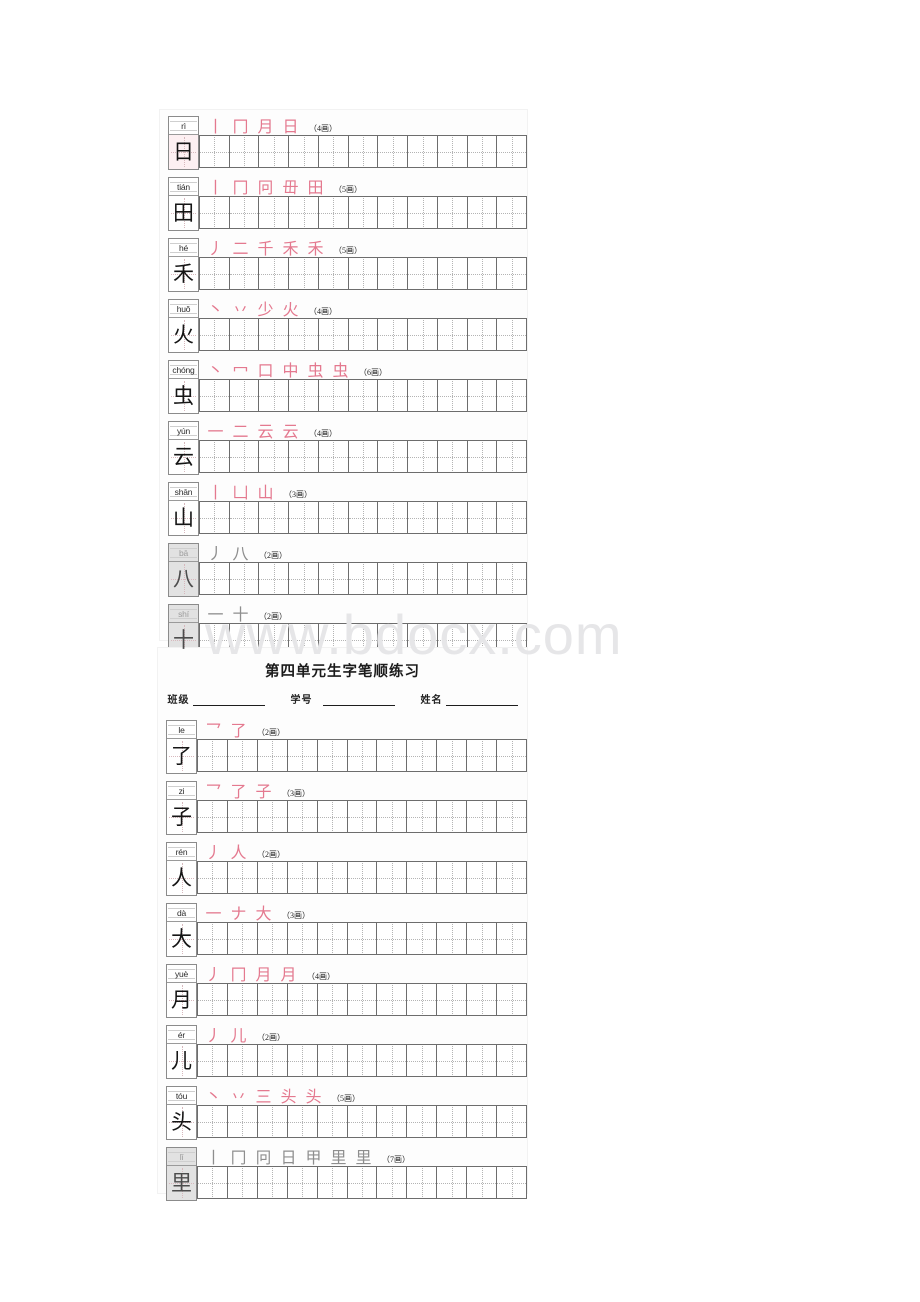 This screenshot has width=920, height=1302. Describe the element at coordinates (216, 698) in the screenshot. I see `student-field-1: 班级` at that location.